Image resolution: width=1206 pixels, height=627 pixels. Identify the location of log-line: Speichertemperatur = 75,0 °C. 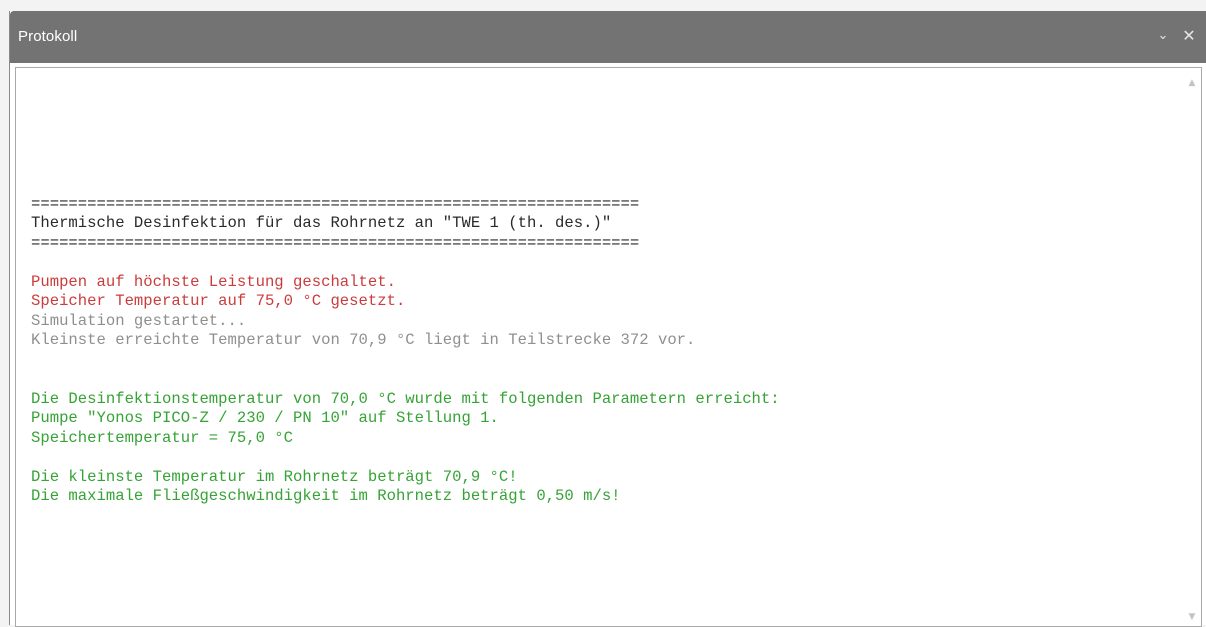
(162, 437).